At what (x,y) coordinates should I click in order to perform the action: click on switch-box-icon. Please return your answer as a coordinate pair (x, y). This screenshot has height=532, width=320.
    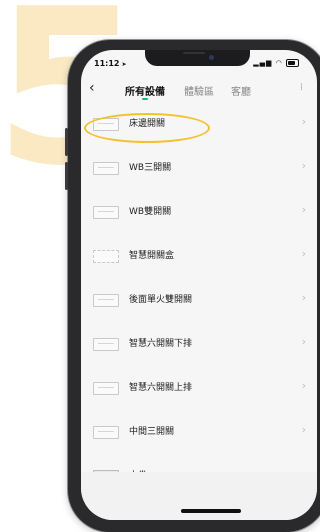
    Looking at the image, I should click on (106, 256).